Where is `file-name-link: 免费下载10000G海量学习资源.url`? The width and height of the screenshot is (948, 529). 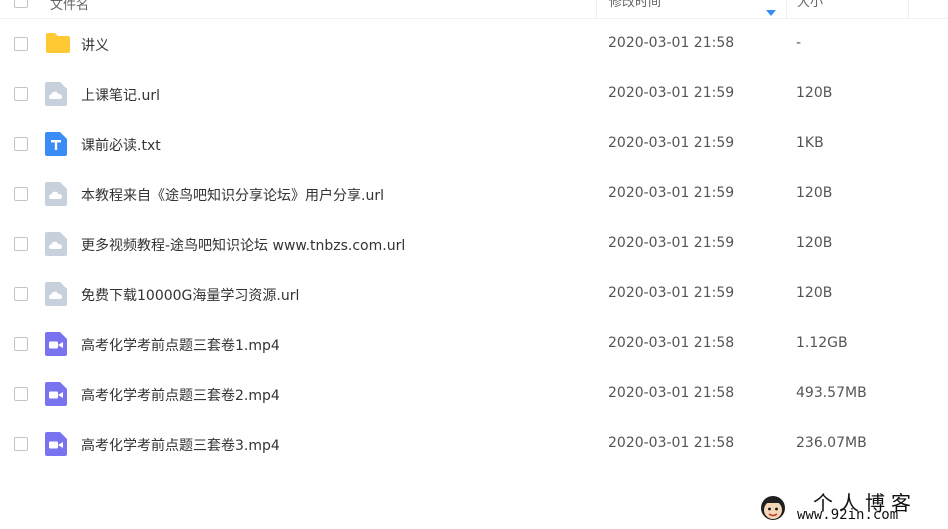 file-name-link: 免费下载10000G海量学习资源.url is located at coordinates (190, 295).